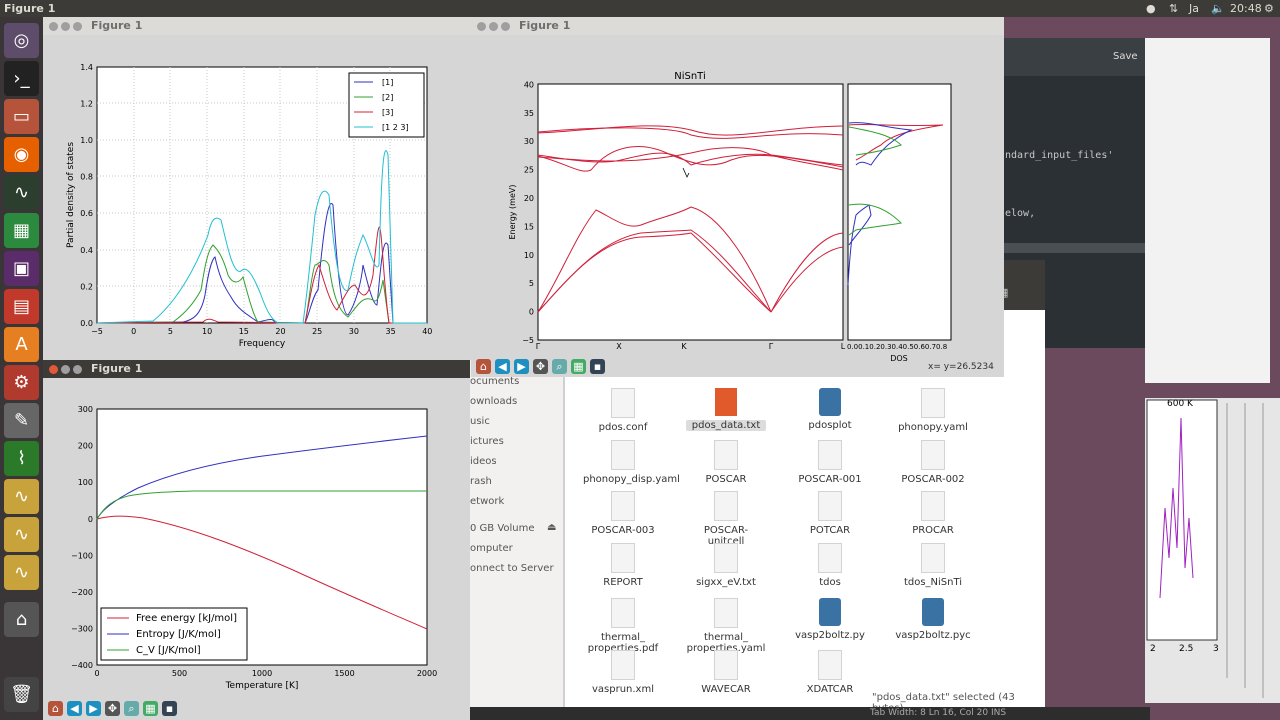 Image resolution: width=1280 pixels, height=720 pixels. What do you see at coordinates (933, 410) in the screenshot?
I see `file-item: phonopy.yaml` at bounding box center [933, 410].